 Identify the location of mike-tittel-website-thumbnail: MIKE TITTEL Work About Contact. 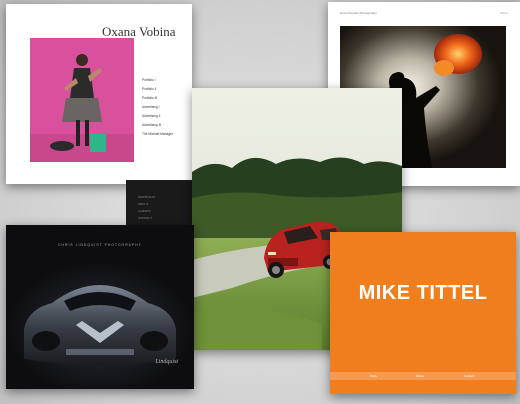
(423, 313).